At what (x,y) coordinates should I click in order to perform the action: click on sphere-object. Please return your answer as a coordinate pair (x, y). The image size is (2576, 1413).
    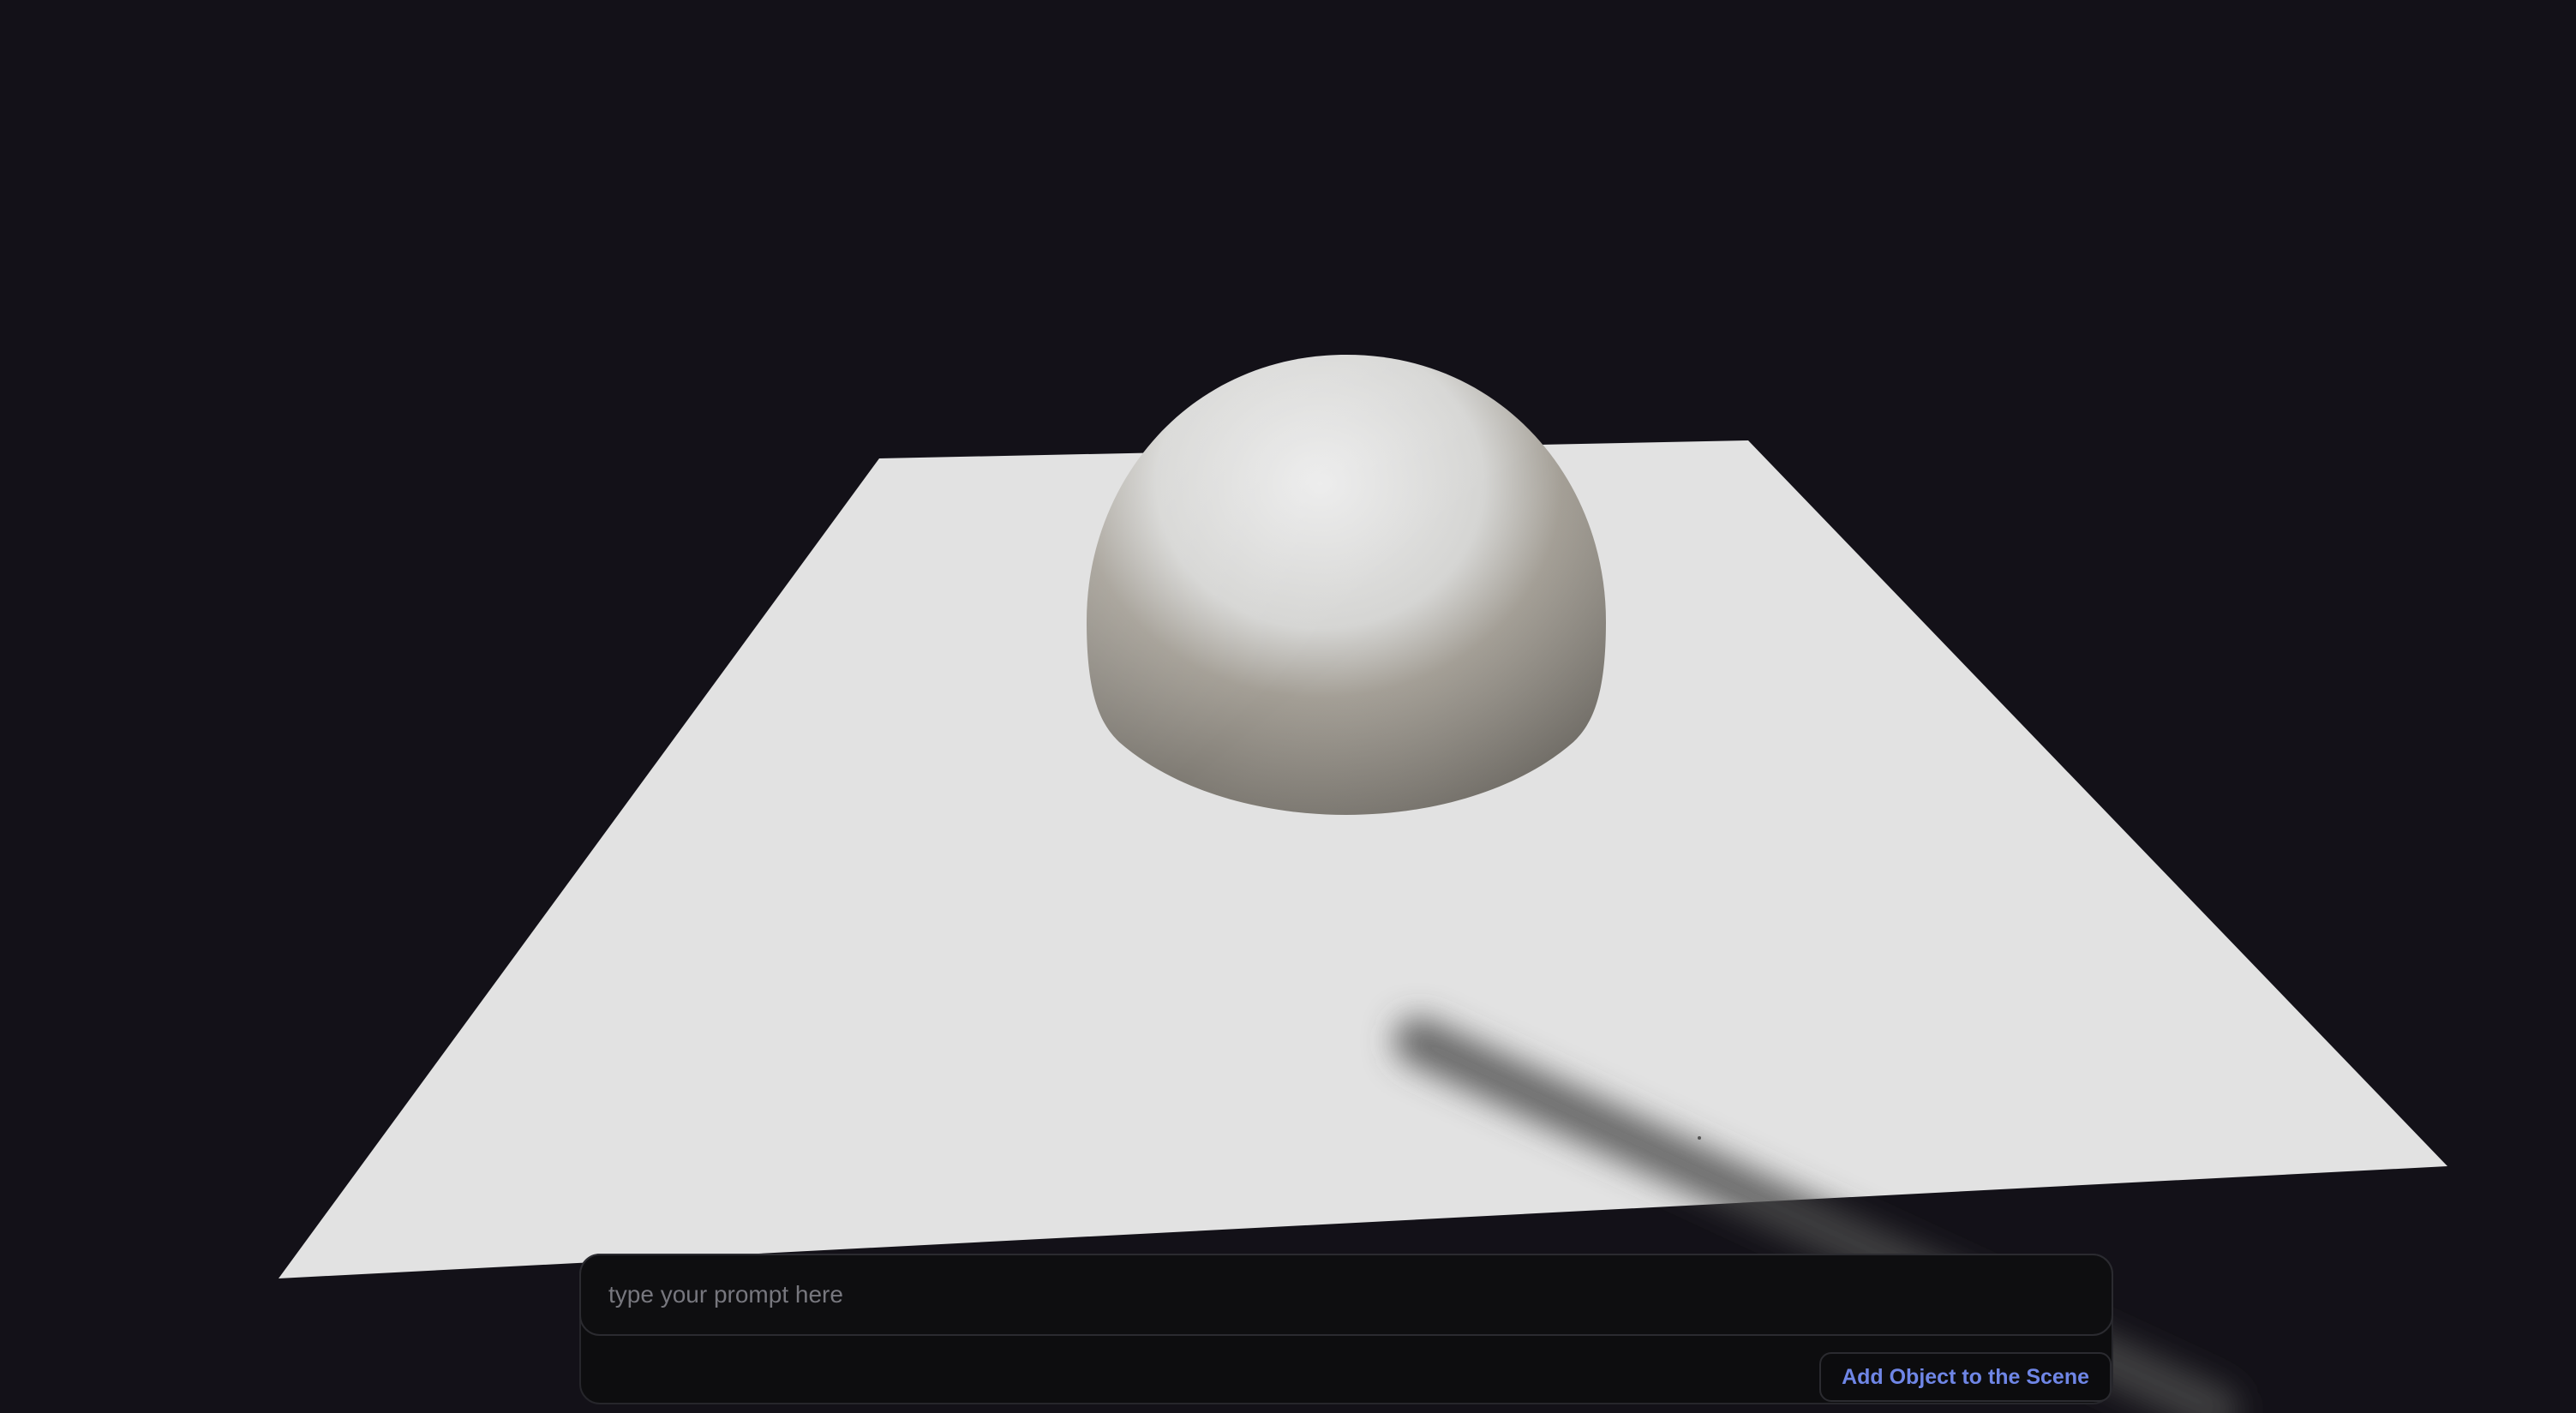
    Looking at the image, I should click on (1346, 585).